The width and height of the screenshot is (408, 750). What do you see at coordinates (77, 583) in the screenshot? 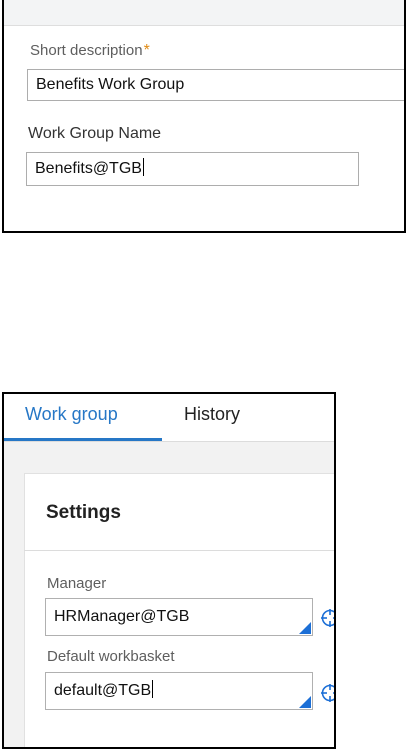
I see `manager-label: Manager` at bounding box center [77, 583].